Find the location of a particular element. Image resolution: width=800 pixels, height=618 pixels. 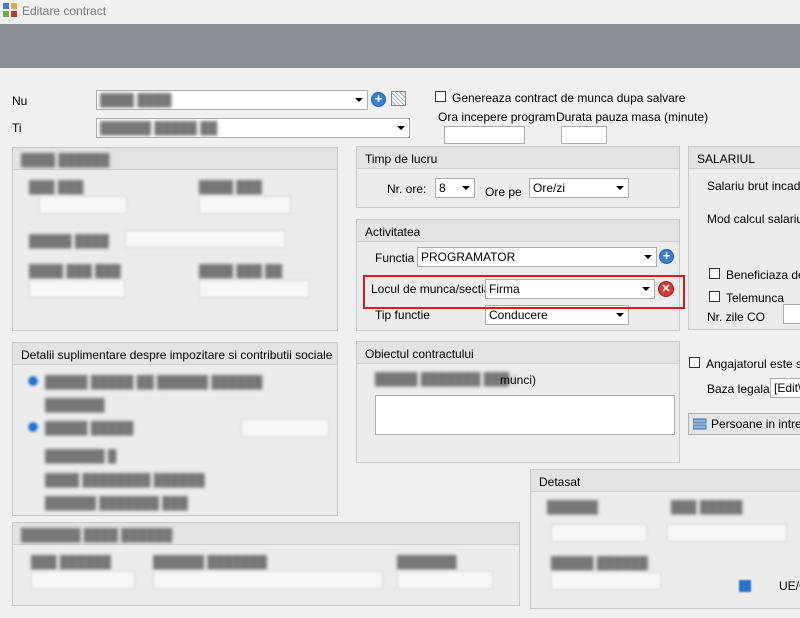

name-combo-value: ████ ████ is located at coordinates (136, 100).